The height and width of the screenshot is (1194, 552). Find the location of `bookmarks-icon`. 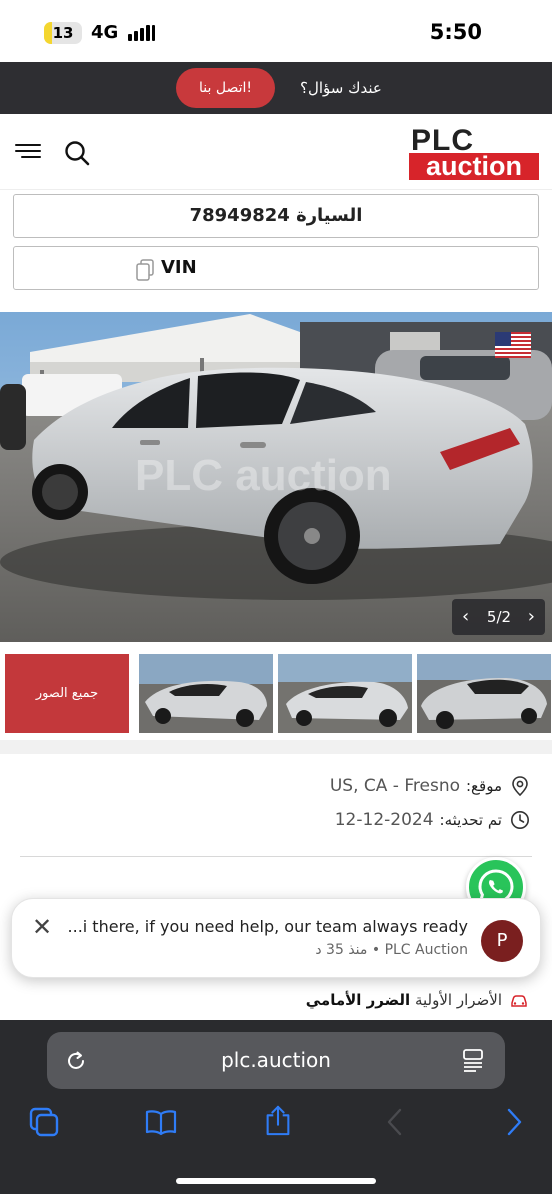

bookmarks-icon is located at coordinates (161, 1122).